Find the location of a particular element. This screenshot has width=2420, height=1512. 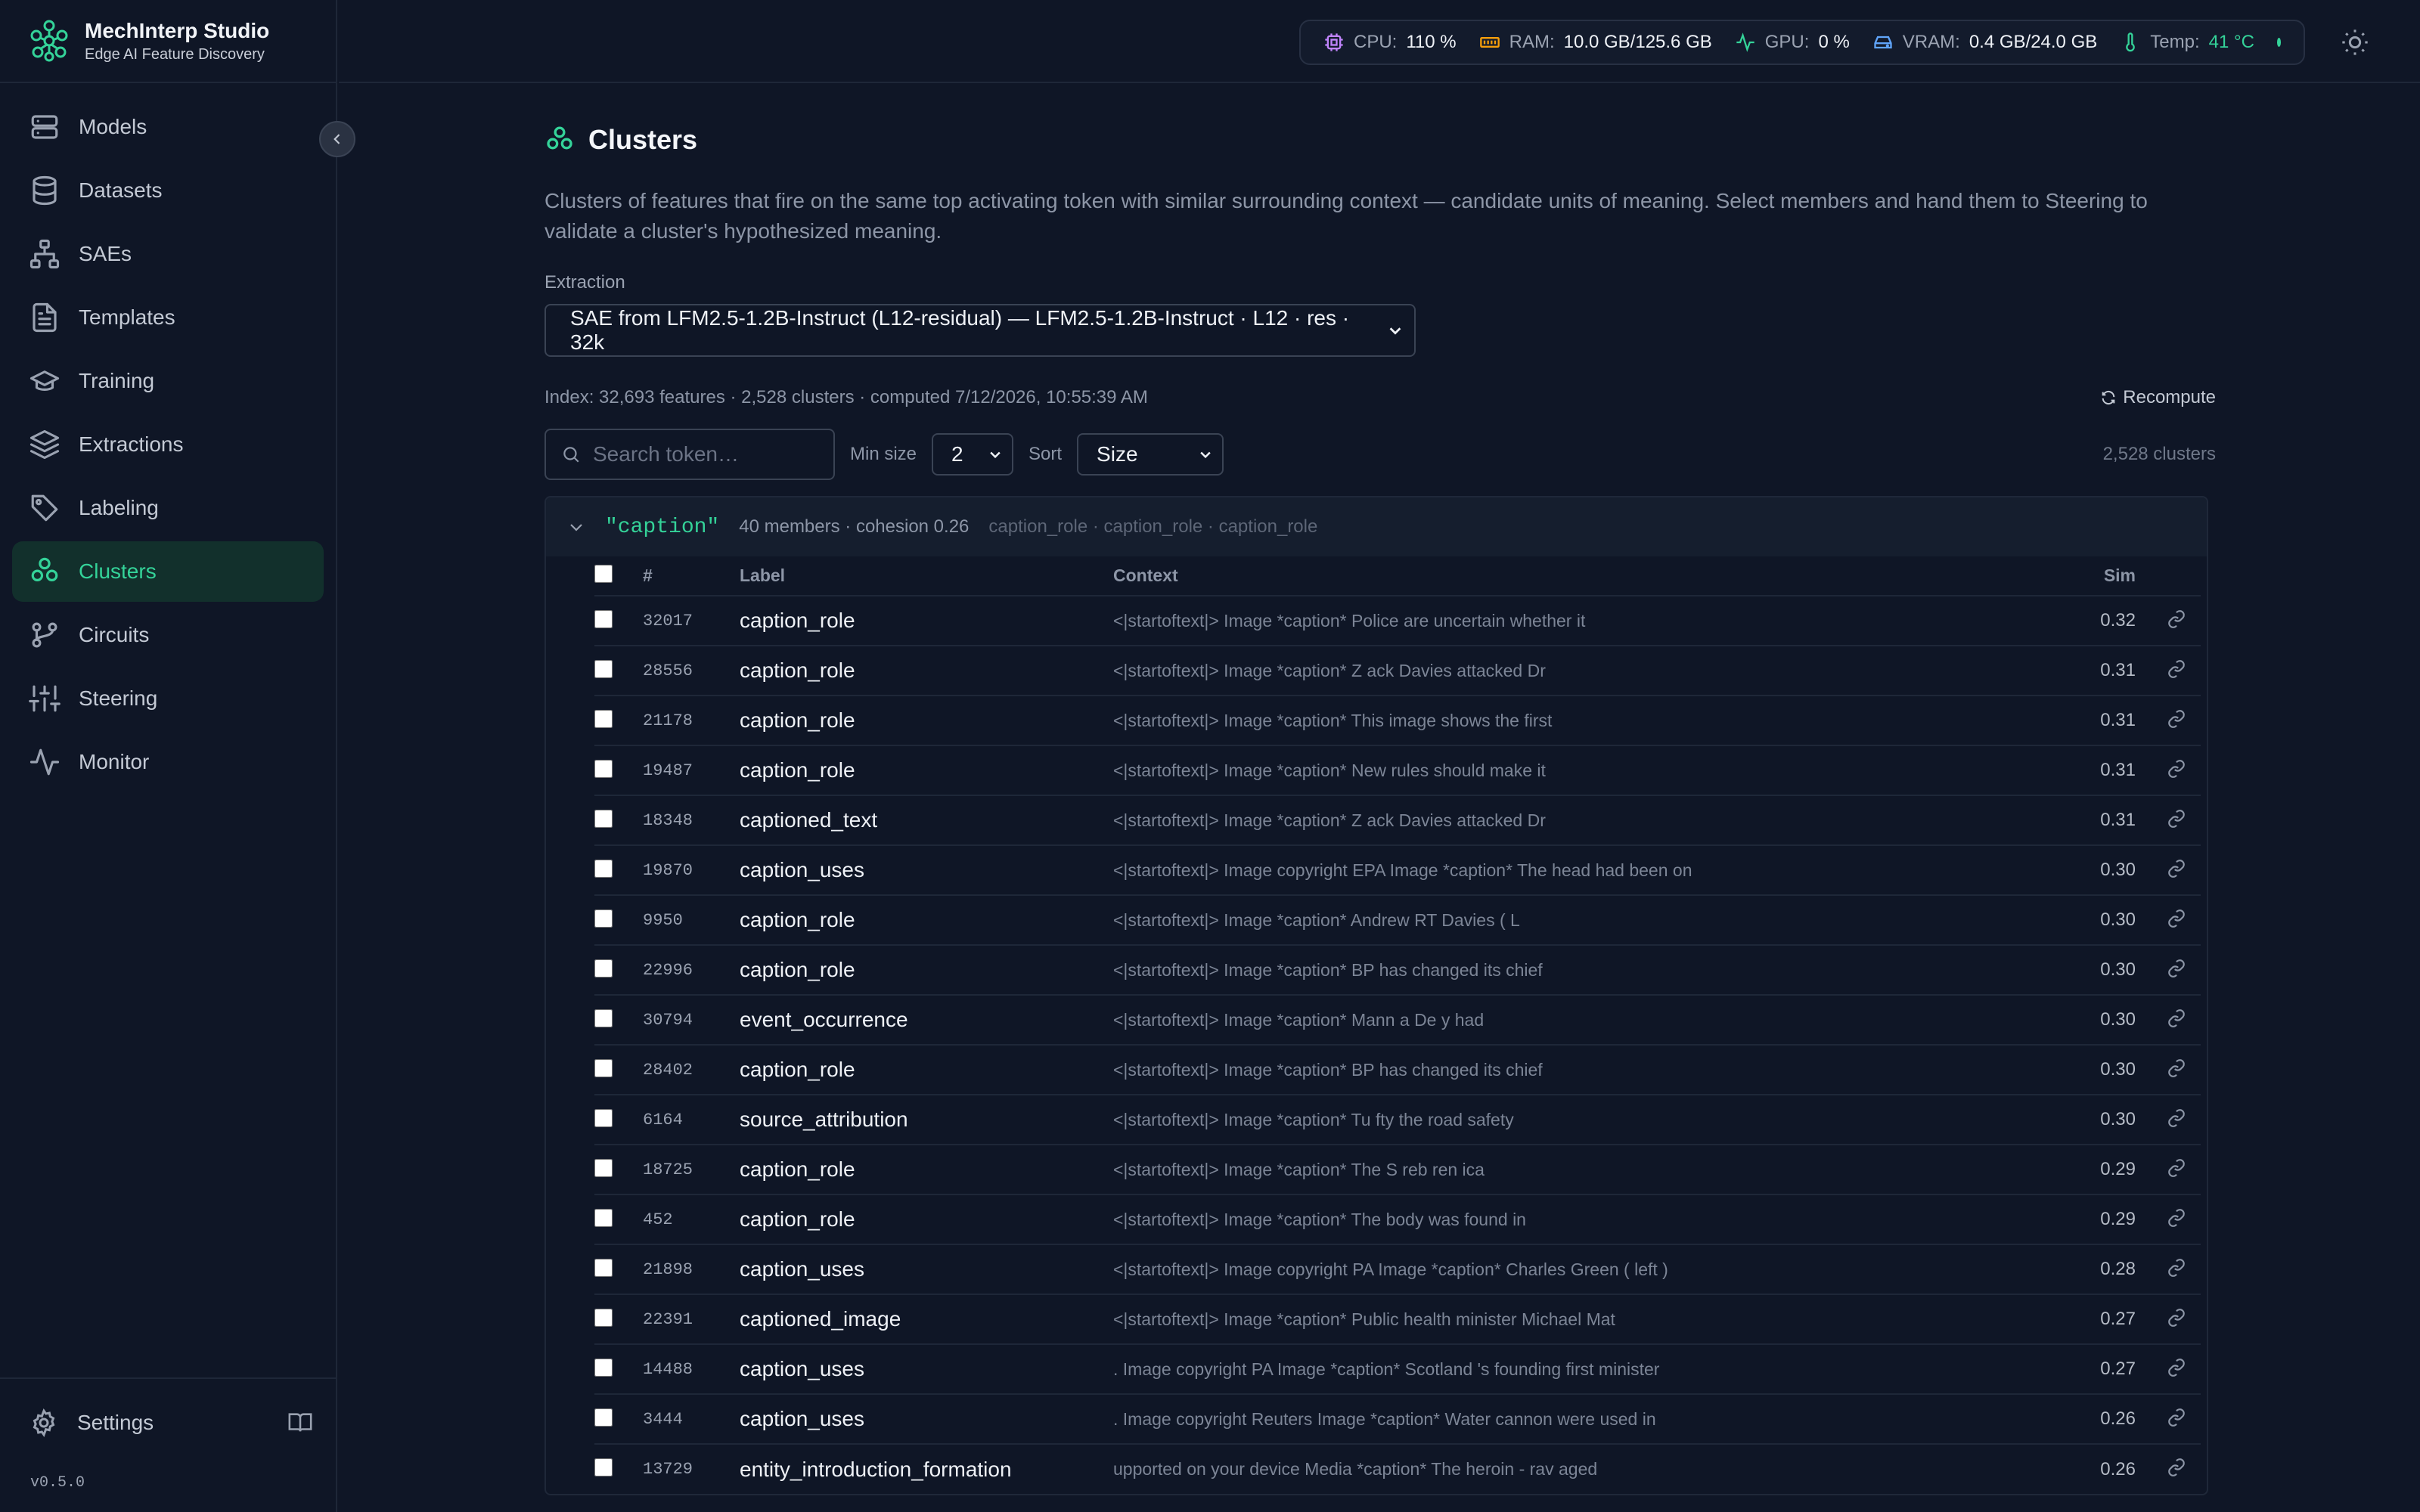

sidebar-item-models: Models is located at coordinates (168, 127).